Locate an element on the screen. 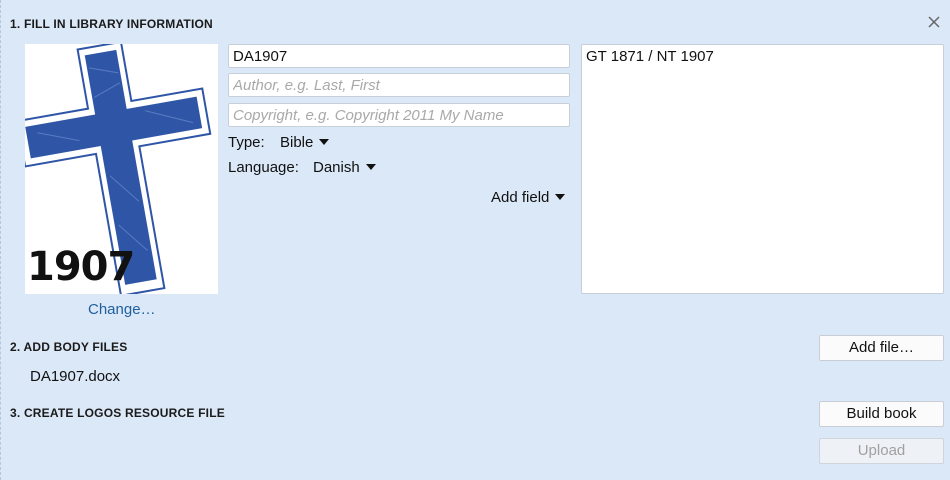 The width and height of the screenshot is (950, 480). title-input is located at coordinates (399, 56).